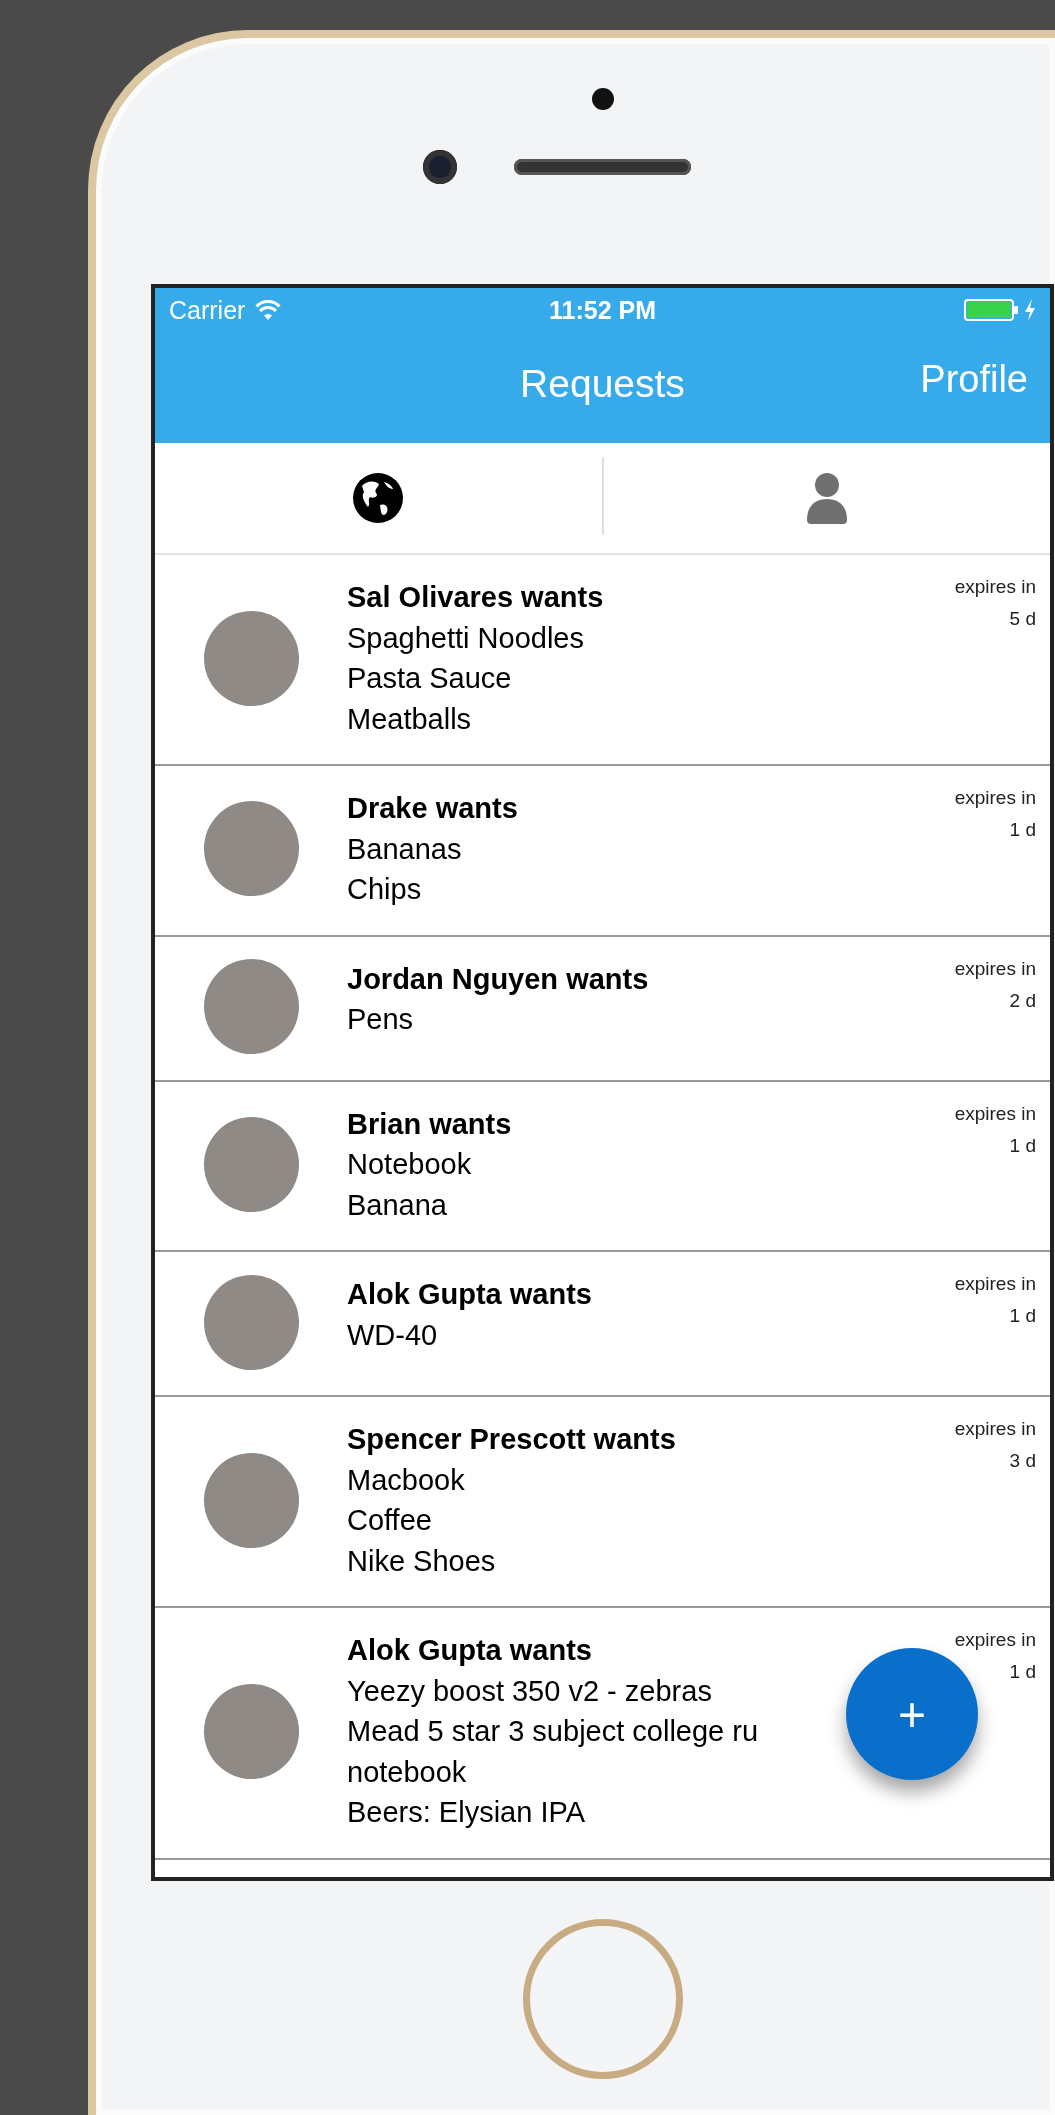 This screenshot has height=2115, width=1055. What do you see at coordinates (1022, 619) in the screenshot?
I see `expires-value: 5 d` at bounding box center [1022, 619].